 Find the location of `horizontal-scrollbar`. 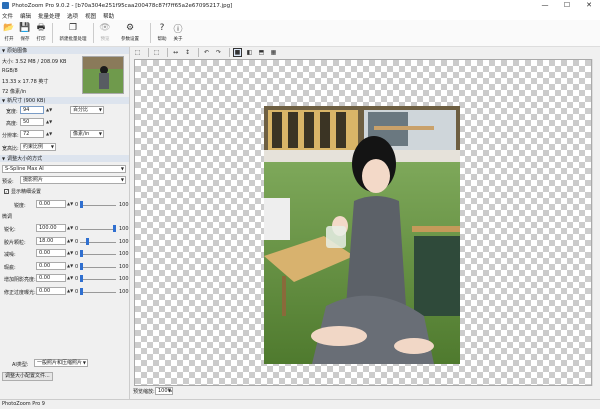

horizontal-scrollbar is located at coordinates (363, 389).